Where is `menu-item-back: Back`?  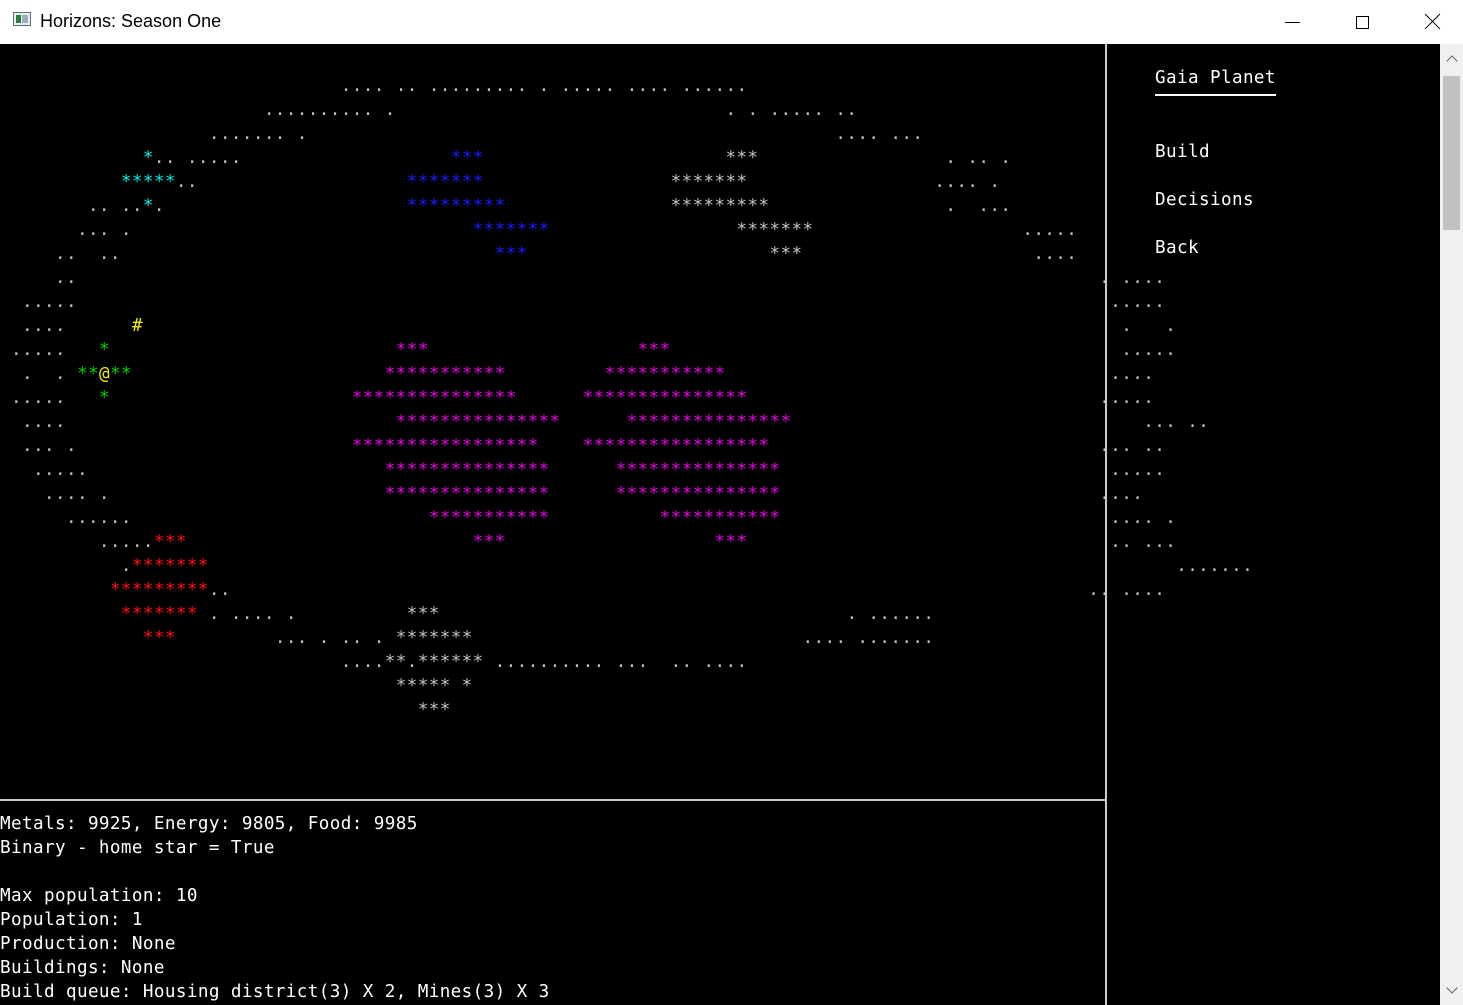
menu-item-back: Back is located at coordinates (1177, 248).